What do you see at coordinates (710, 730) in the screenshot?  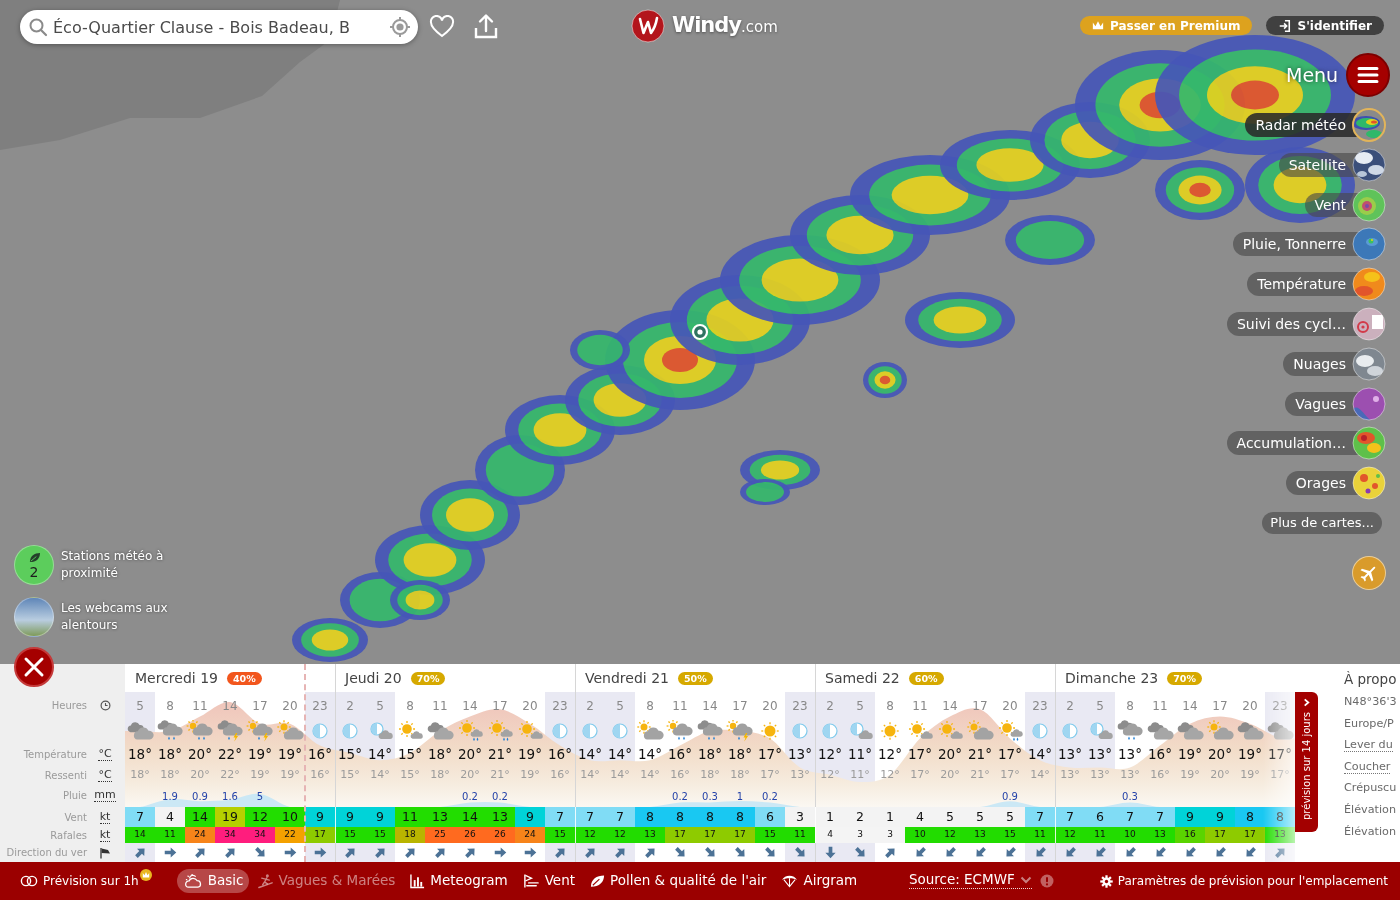 I see `rain-cloud-icon` at bounding box center [710, 730].